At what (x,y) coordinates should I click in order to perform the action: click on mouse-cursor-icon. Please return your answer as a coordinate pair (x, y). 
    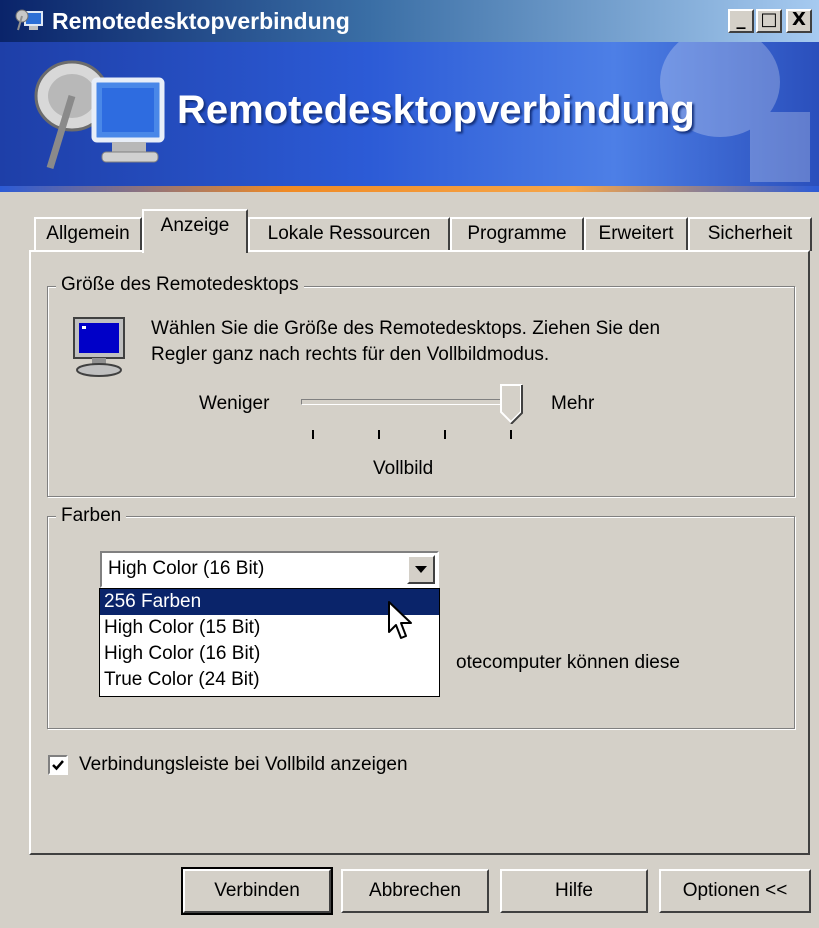
    Looking at the image, I should click on (400, 620).